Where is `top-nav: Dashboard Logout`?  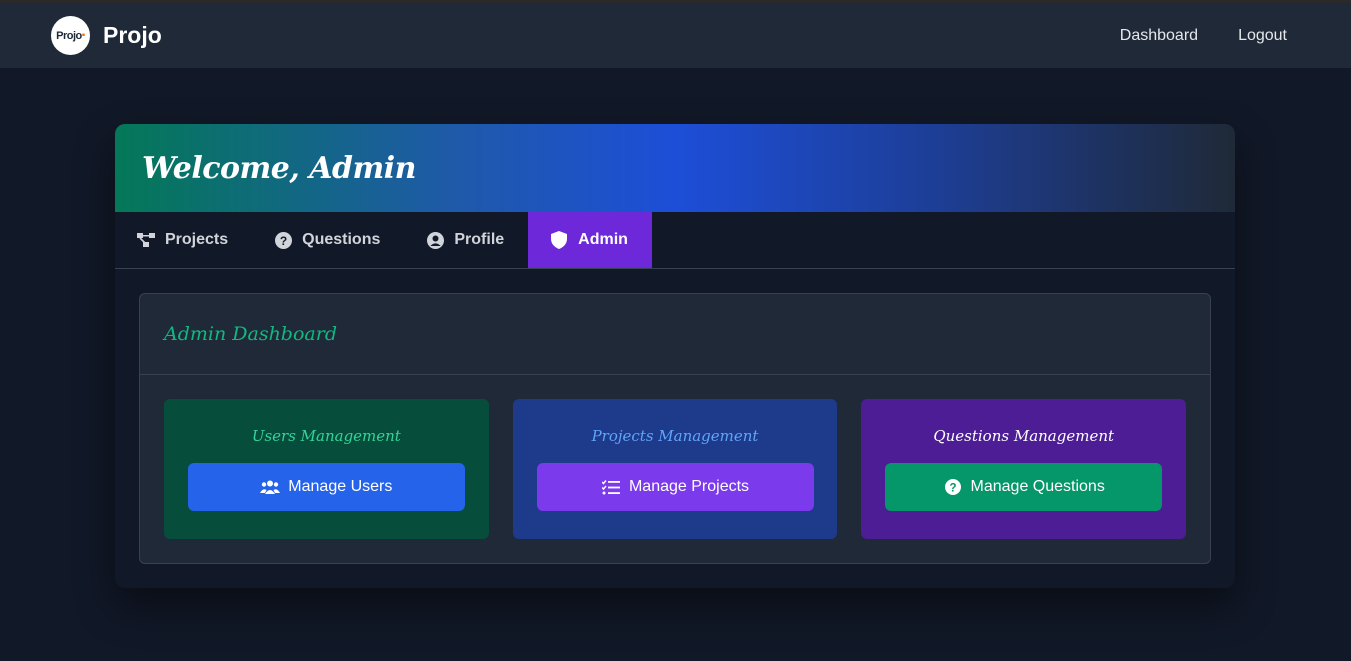
top-nav: Dashboard Logout is located at coordinates (1203, 36).